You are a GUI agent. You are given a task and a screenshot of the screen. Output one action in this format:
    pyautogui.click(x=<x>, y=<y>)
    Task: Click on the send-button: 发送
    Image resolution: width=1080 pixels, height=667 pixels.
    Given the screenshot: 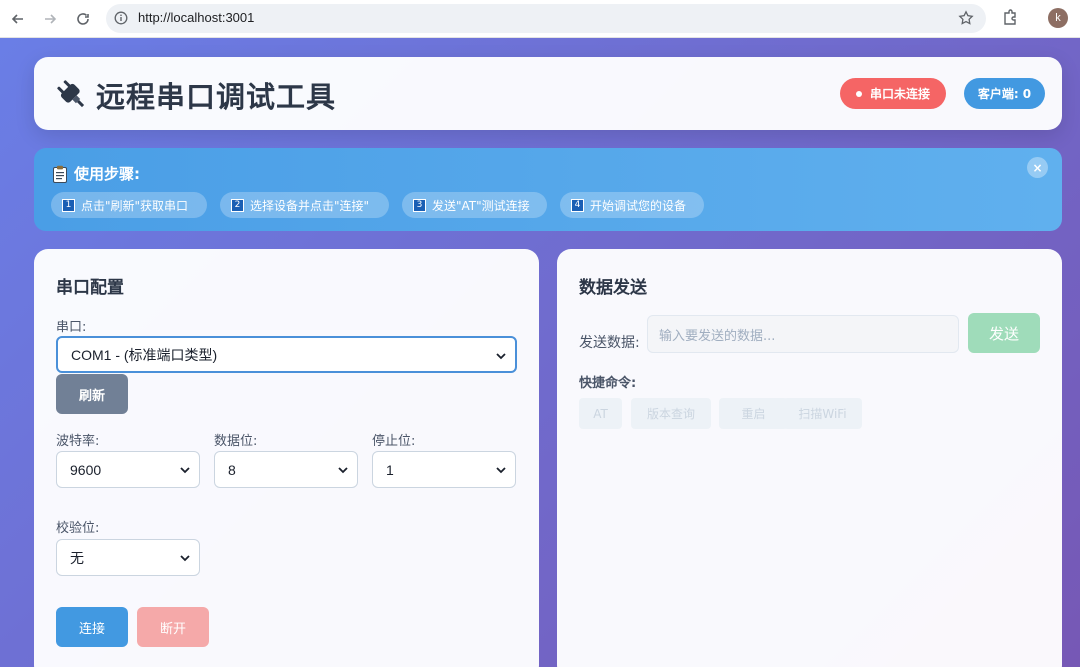 What is the action you would take?
    pyautogui.click(x=1004, y=333)
    